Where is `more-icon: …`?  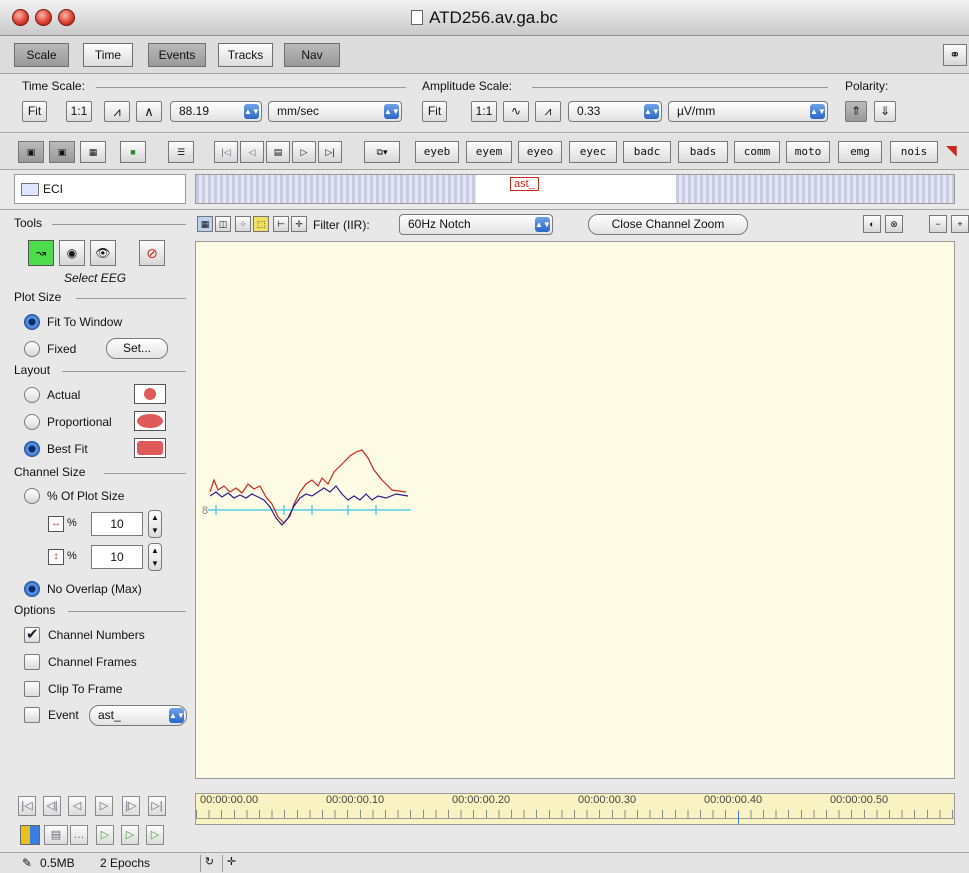
more-icon: … is located at coordinates (79, 835).